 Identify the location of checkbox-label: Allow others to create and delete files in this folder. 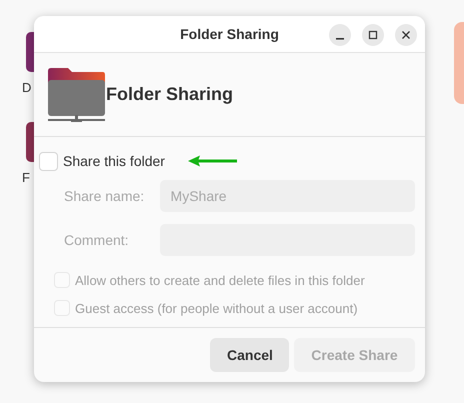
(220, 280).